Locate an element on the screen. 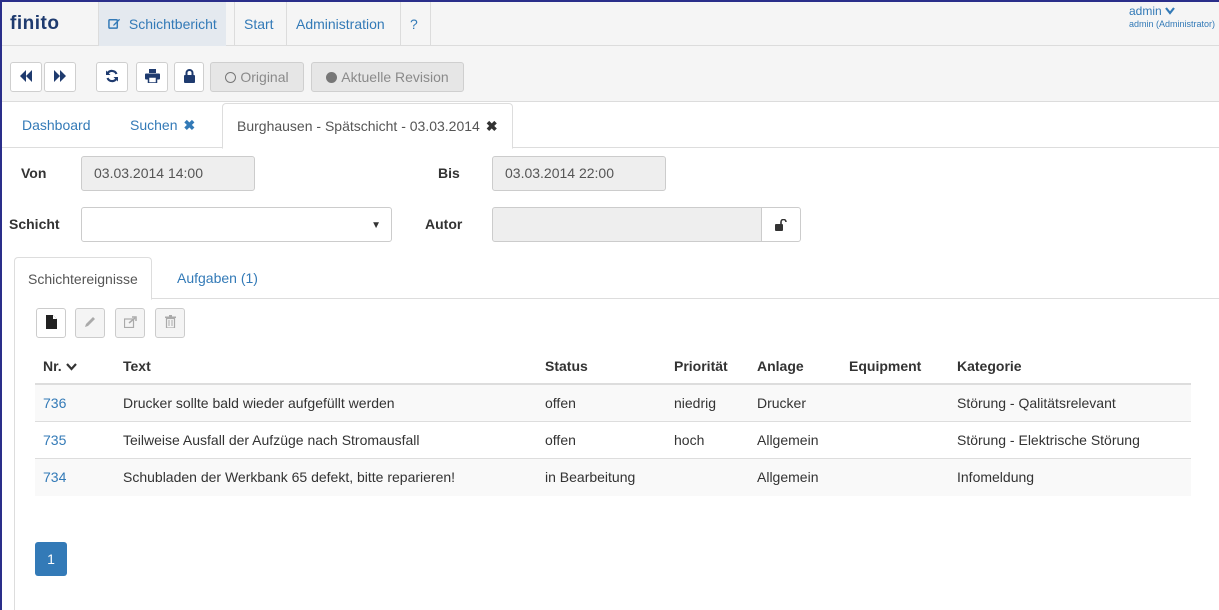 Image resolution: width=1219 pixels, height=610 pixels. row-prioritaet: hoch is located at coordinates (689, 440).